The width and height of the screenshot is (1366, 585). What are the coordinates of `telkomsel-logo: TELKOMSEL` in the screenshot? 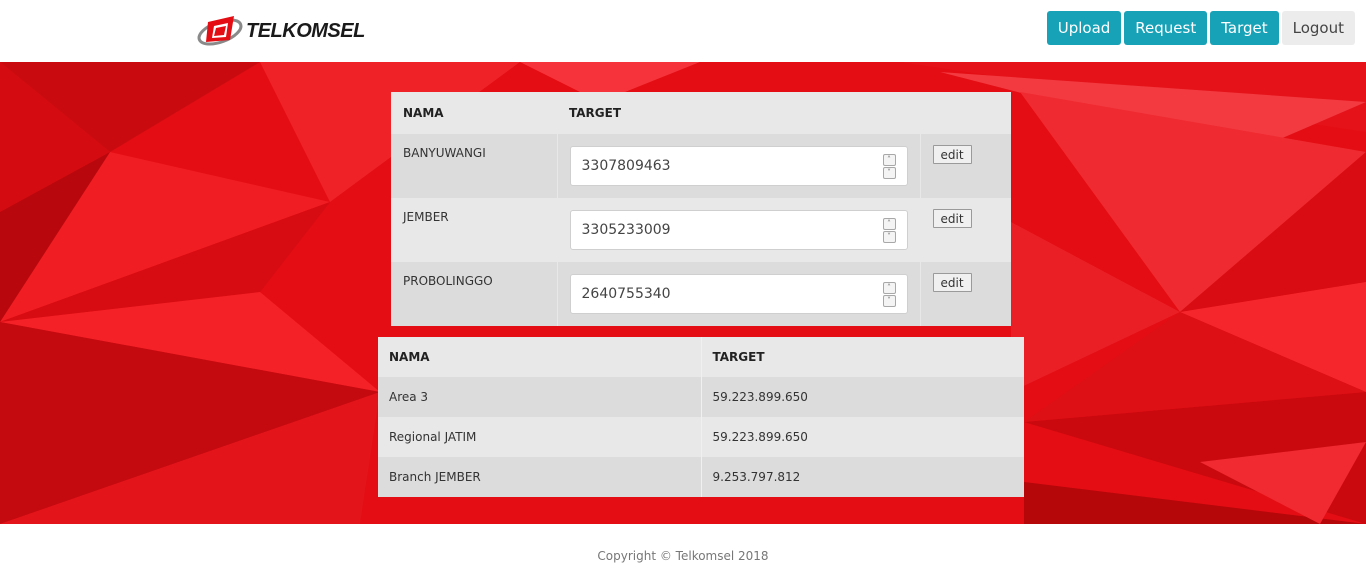 It's located at (279, 31).